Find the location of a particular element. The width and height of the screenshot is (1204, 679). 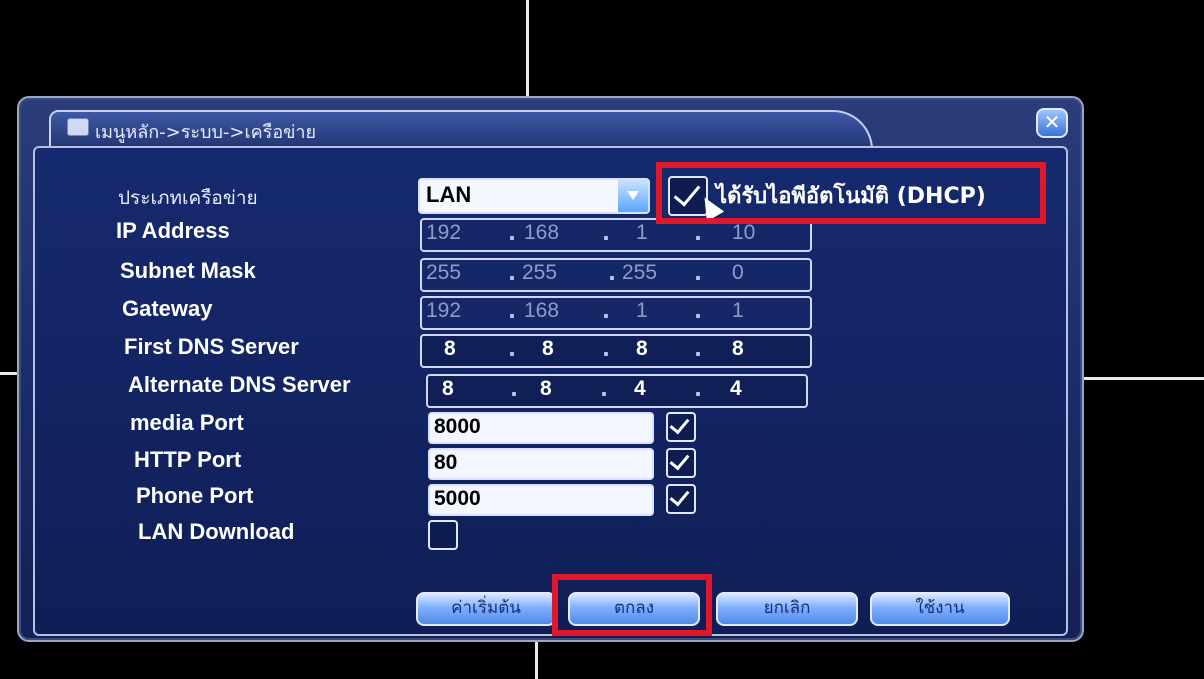

close-icon: ✕ is located at coordinates (1052, 122).